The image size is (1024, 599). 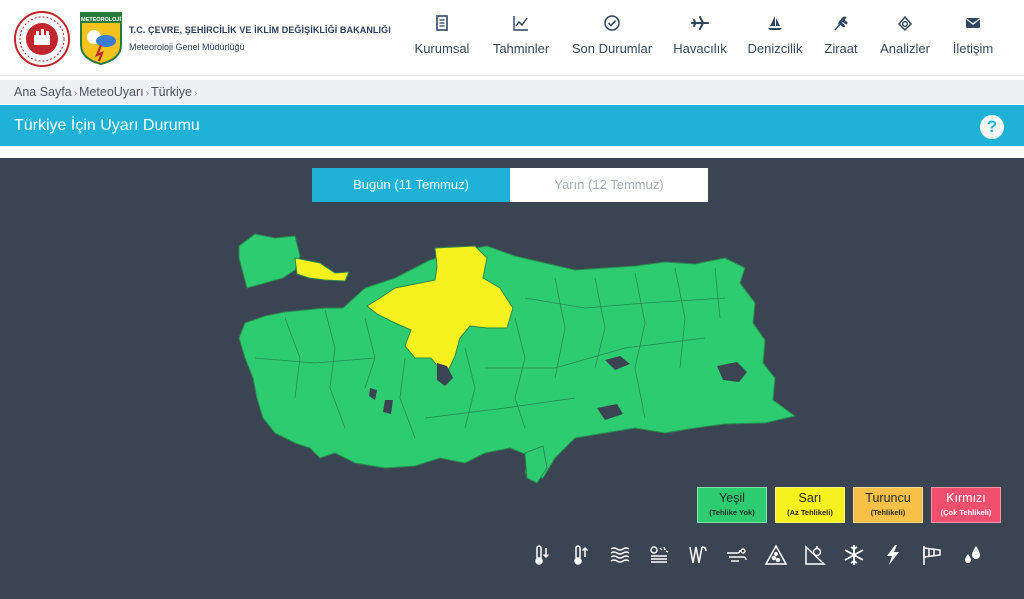 I want to click on tab-tomorrow: Yarın (12 Temmuz), so click(x=609, y=185).